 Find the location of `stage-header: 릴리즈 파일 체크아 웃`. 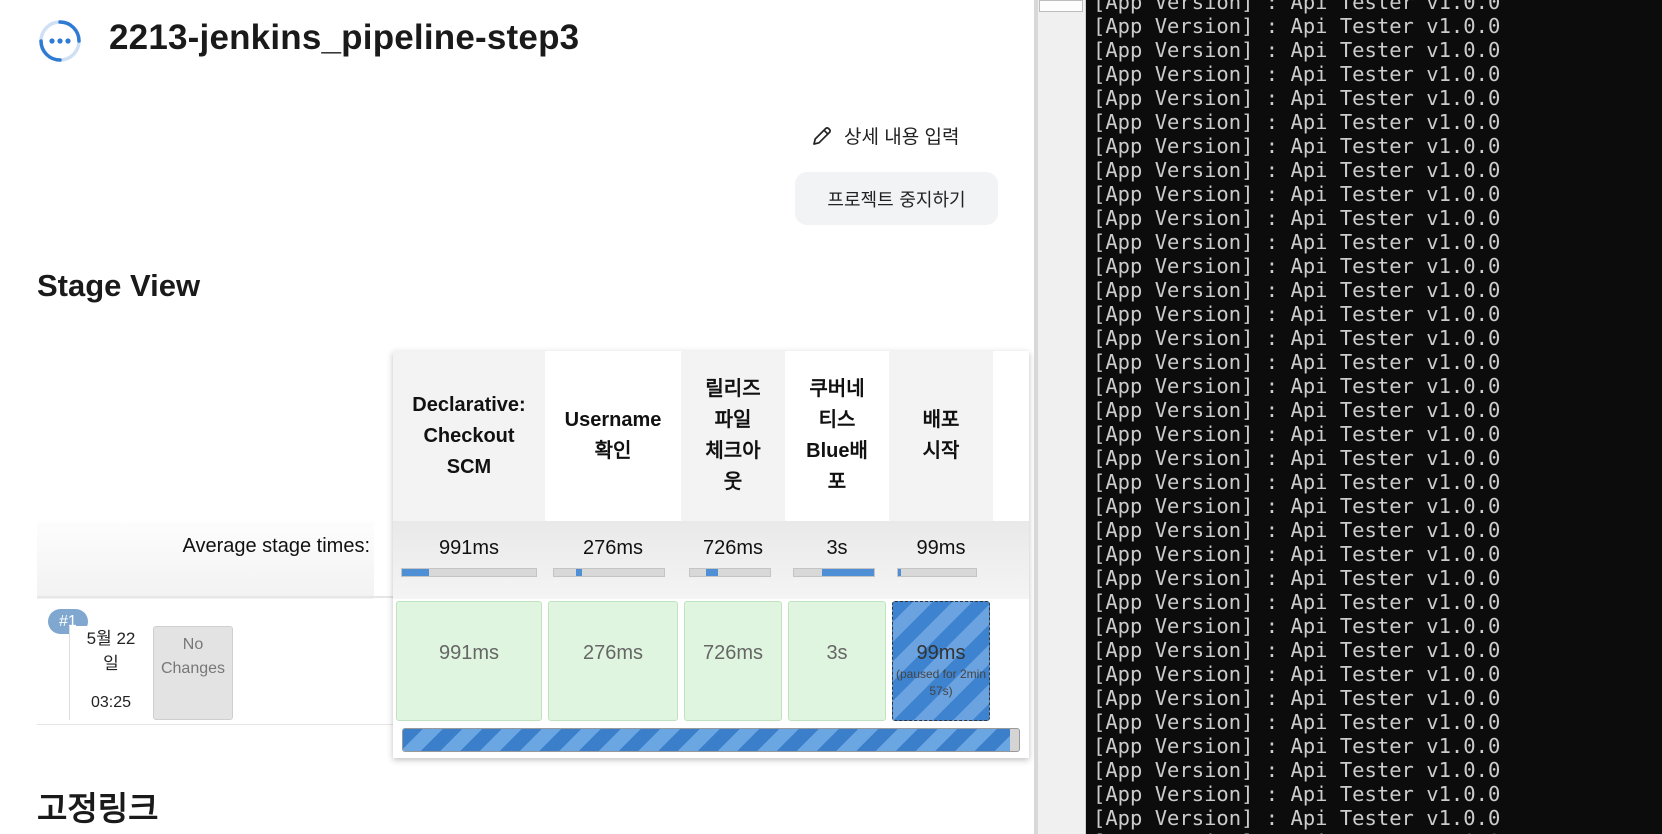

stage-header: 릴리즈 파일 체크아 웃 is located at coordinates (733, 436).